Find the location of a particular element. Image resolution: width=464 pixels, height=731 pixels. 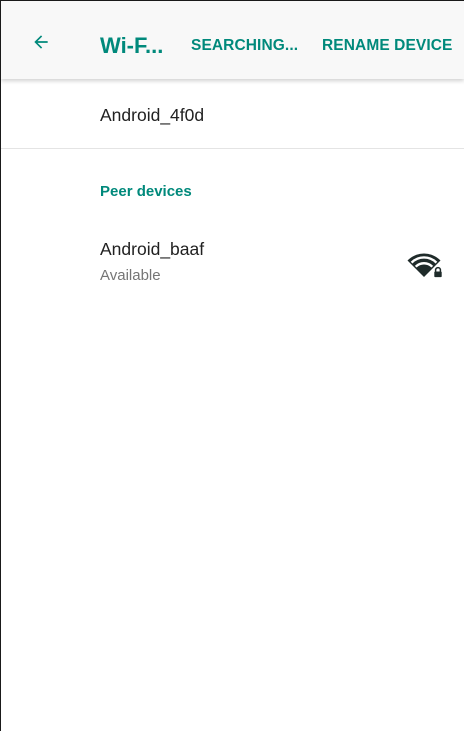

peer-name: Android_baaf is located at coordinates (152, 249).